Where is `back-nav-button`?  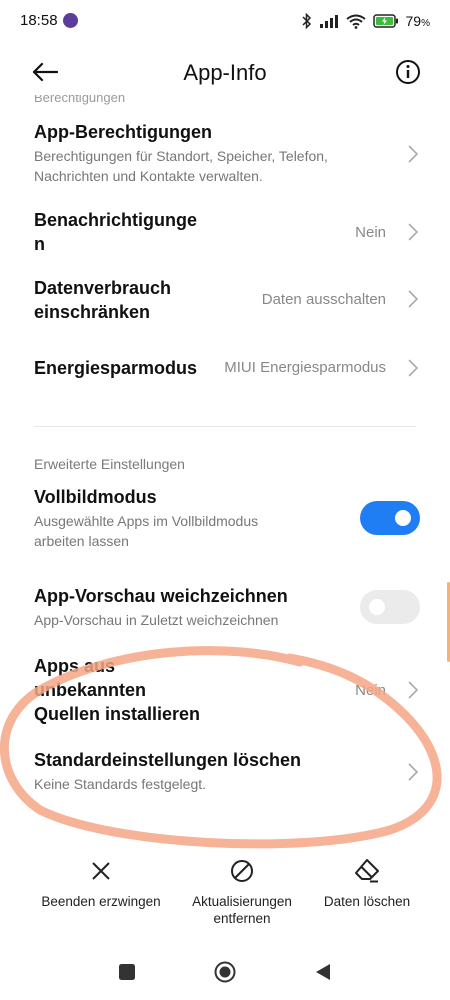 back-nav-button is located at coordinates (323, 972).